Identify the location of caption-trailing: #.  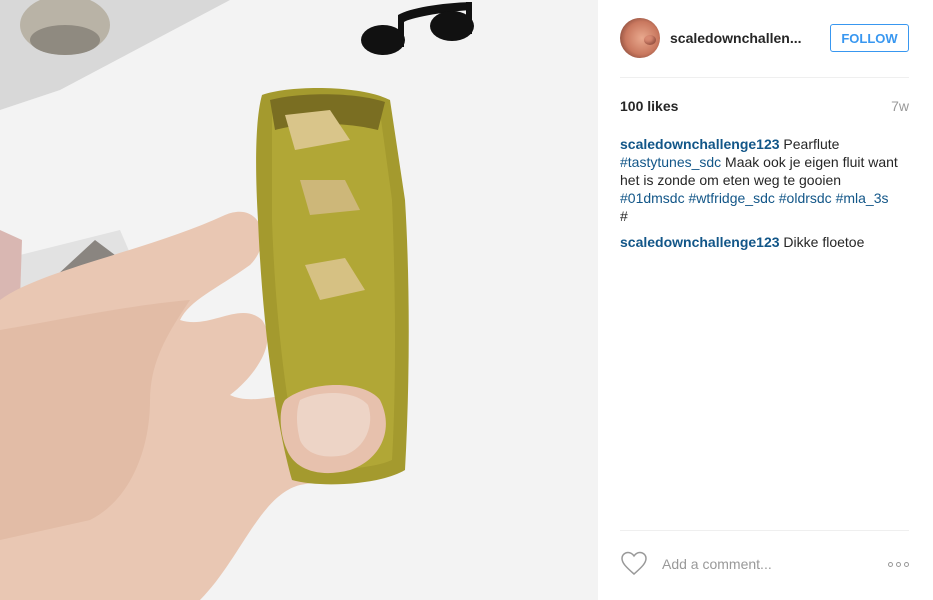
(624, 216).